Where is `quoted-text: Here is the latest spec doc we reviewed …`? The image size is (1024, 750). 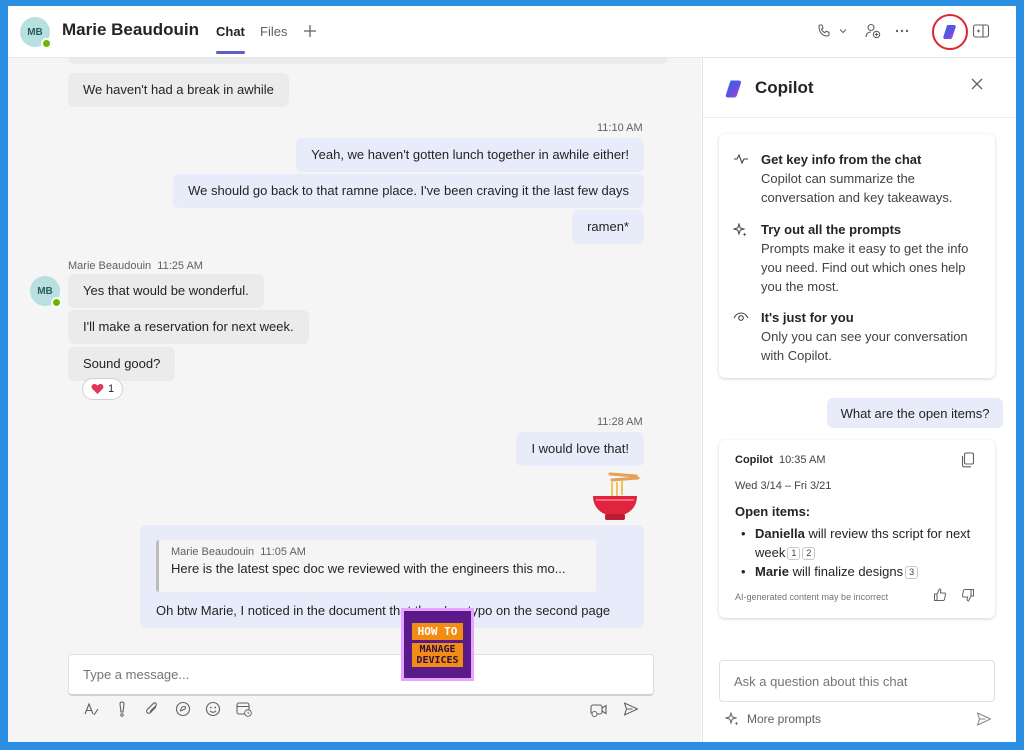 quoted-text: Here is the latest spec doc we reviewed … is located at coordinates (368, 568).